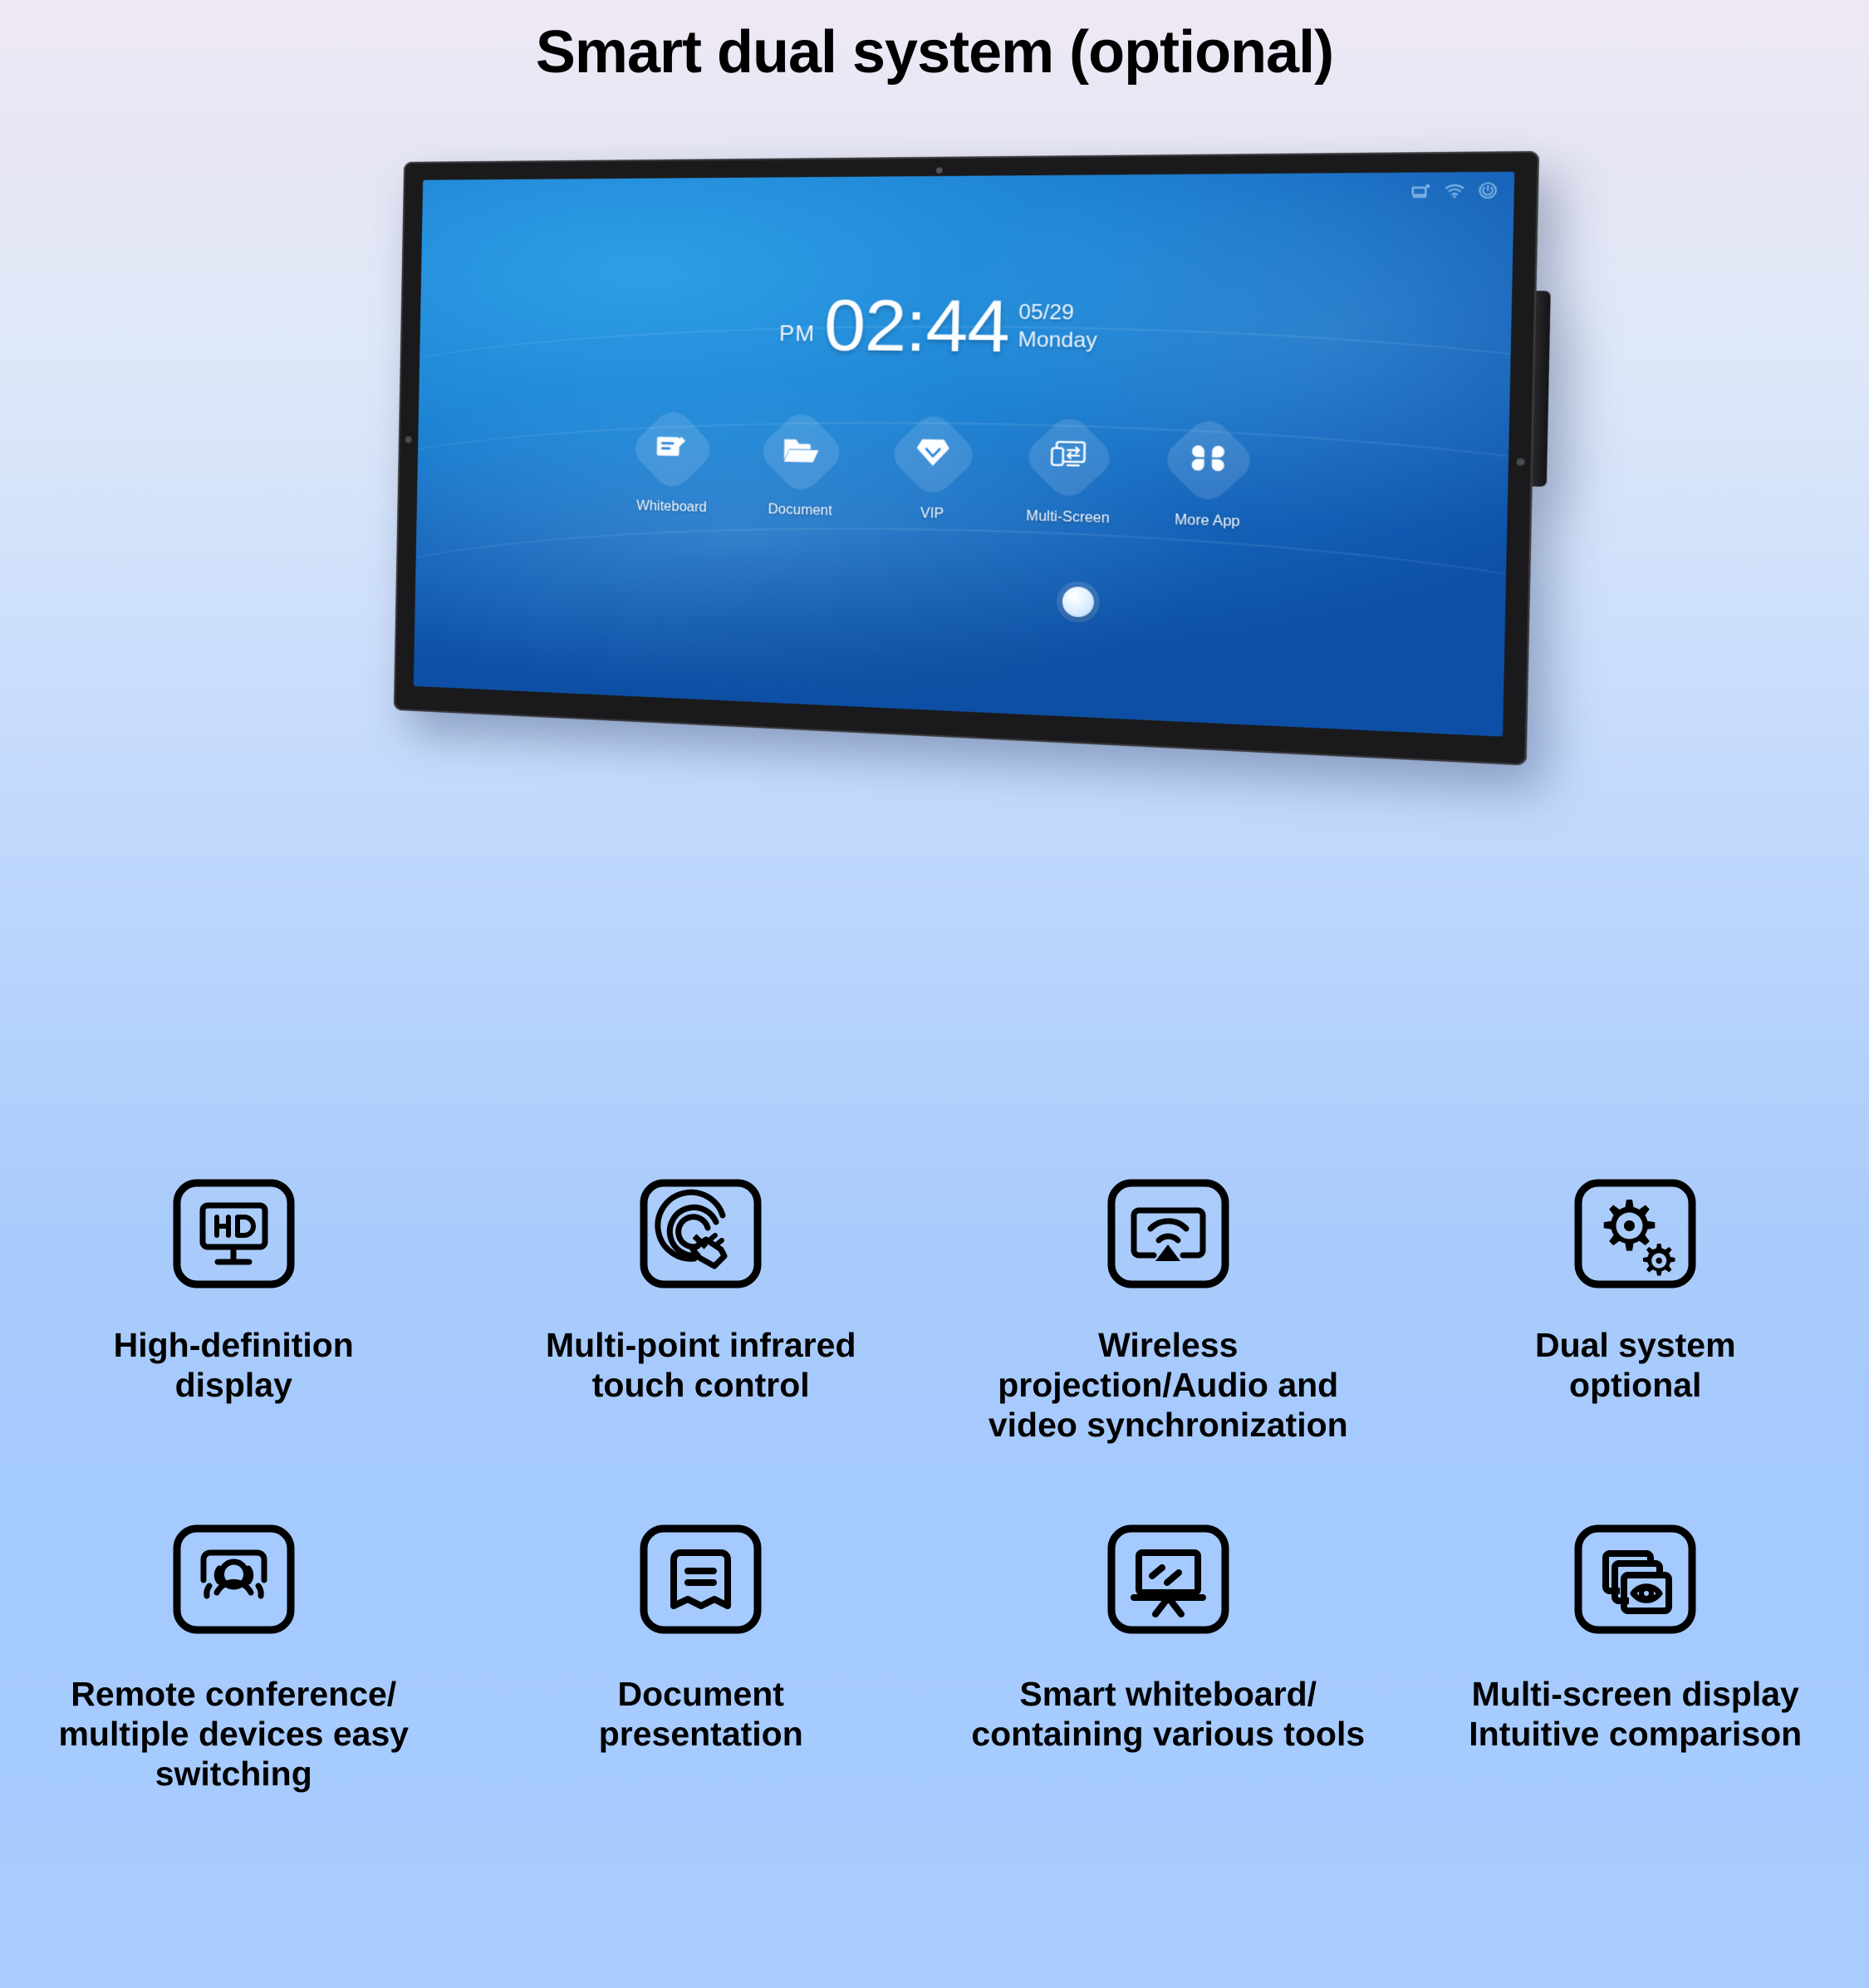  I want to click on status-bar, so click(1454, 190).